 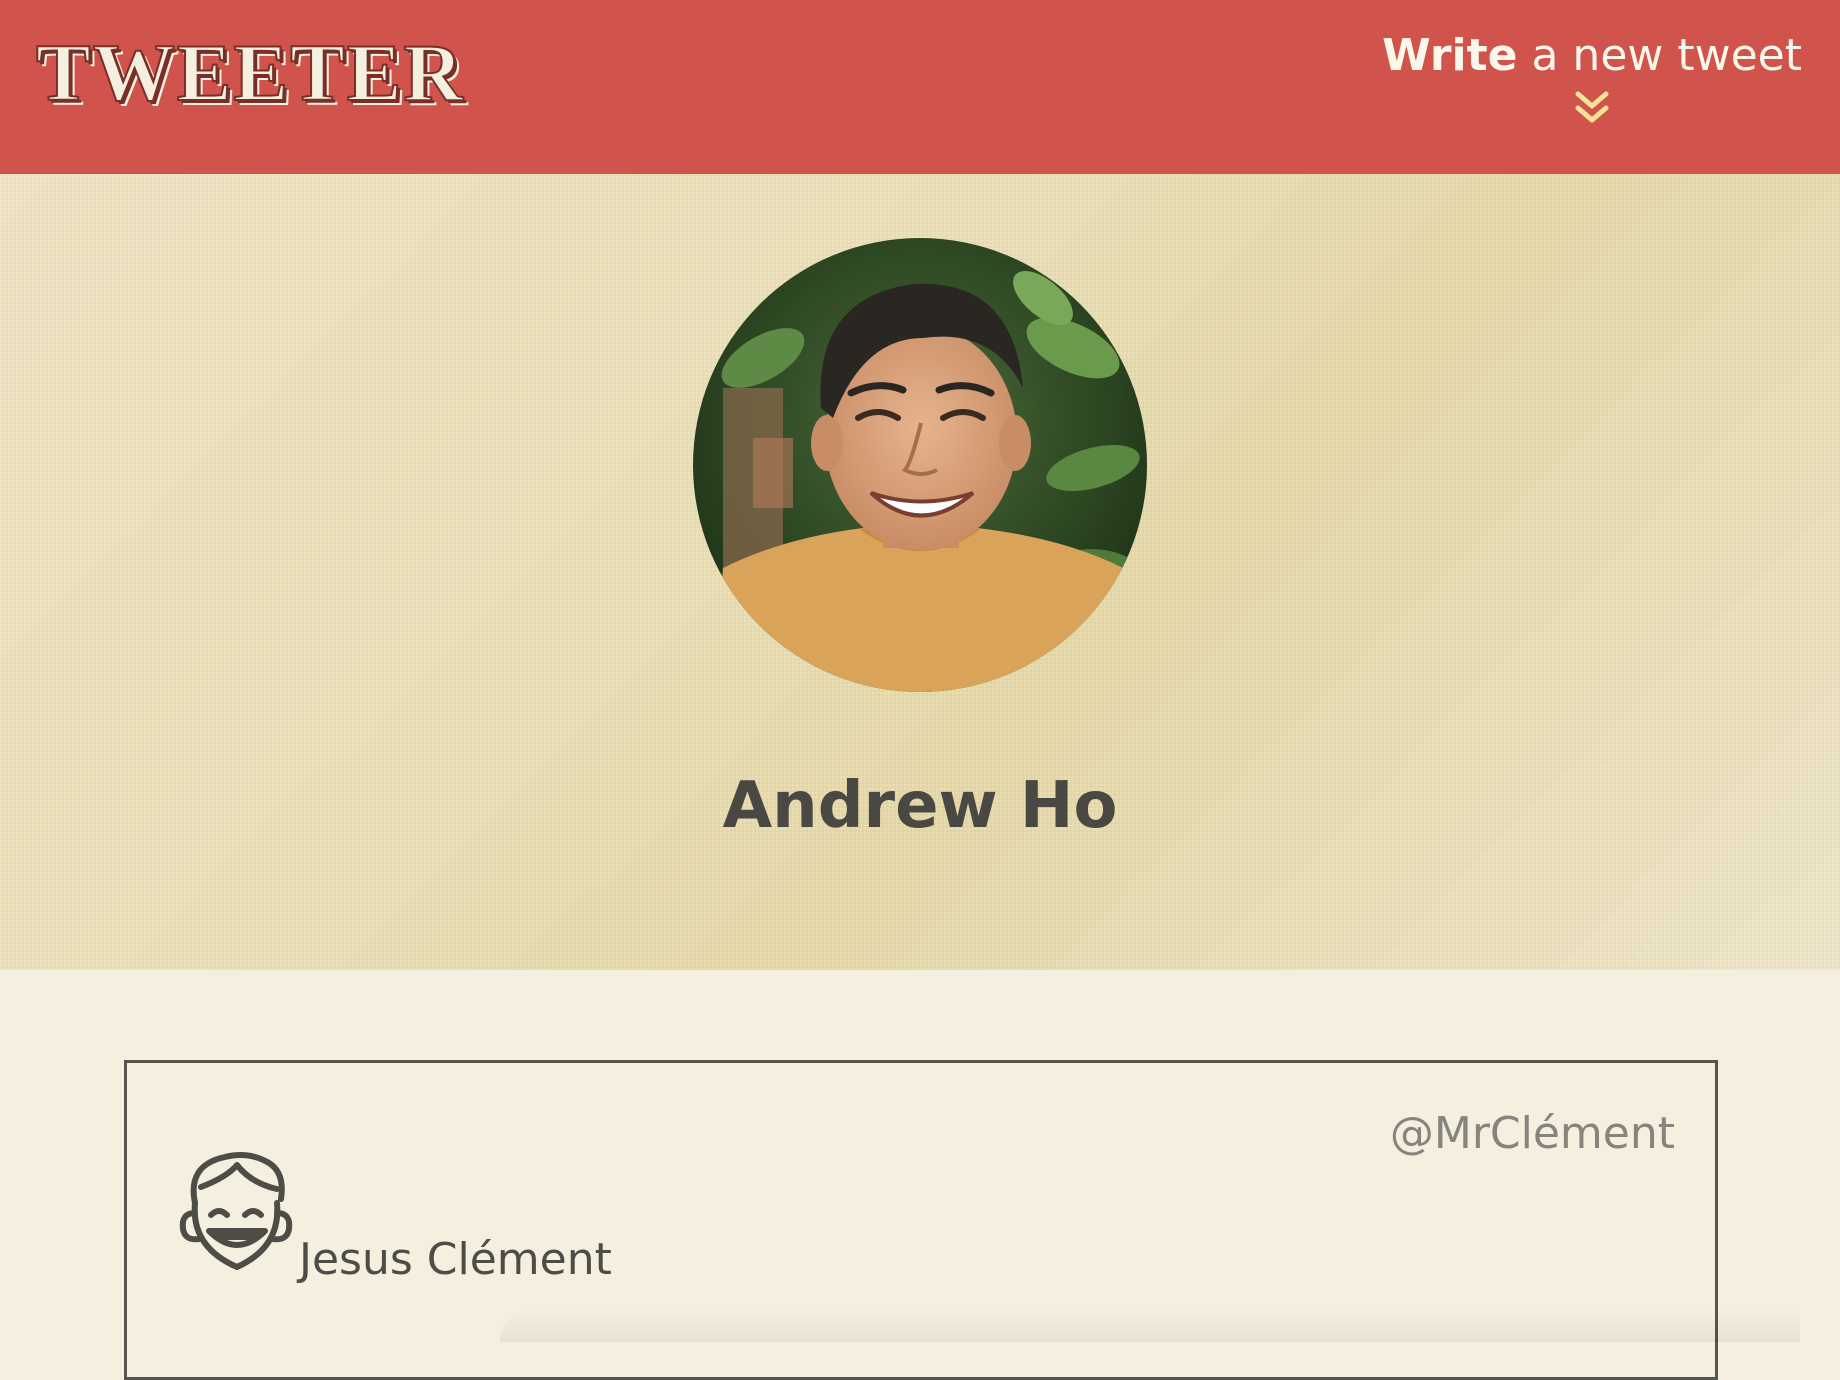 I want to click on write-new-tweet-bold: Write, so click(x=1450, y=55).